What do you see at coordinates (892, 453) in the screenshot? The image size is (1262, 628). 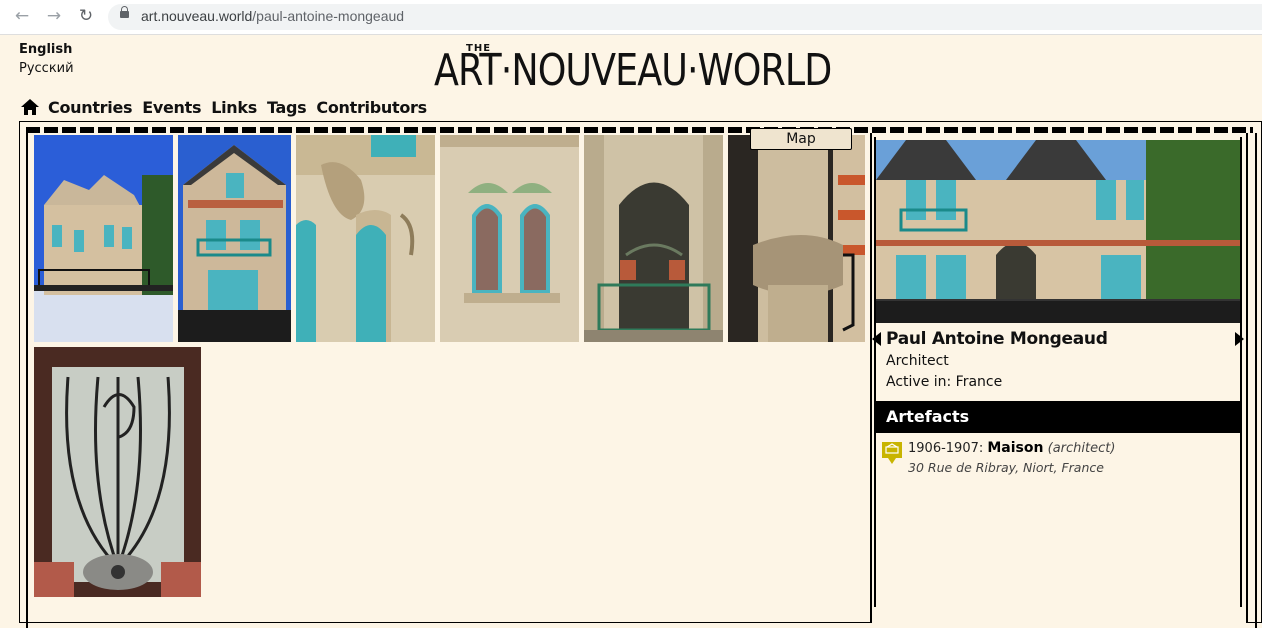 I see `building-icon` at bounding box center [892, 453].